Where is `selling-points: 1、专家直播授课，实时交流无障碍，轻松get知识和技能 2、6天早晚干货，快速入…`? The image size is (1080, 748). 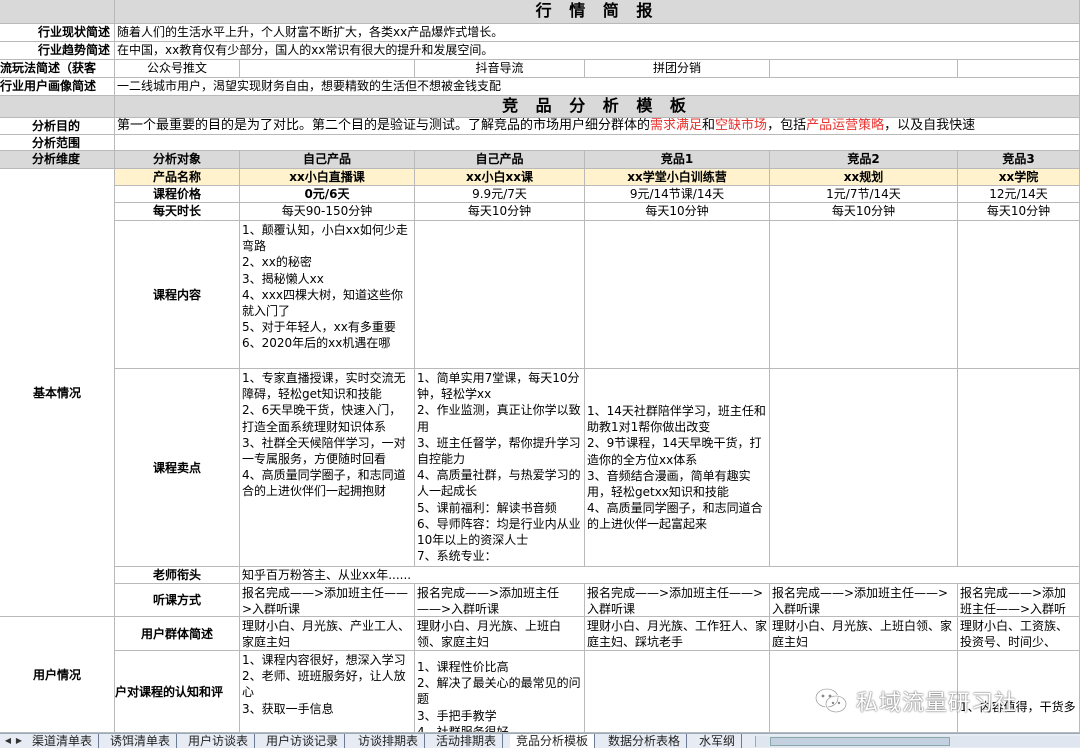
selling-points: 1、专家直播授课，实时交流无障碍，轻松get知识和技能 2、6天早晚干货，快速入… is located at coordinates (327, 468).